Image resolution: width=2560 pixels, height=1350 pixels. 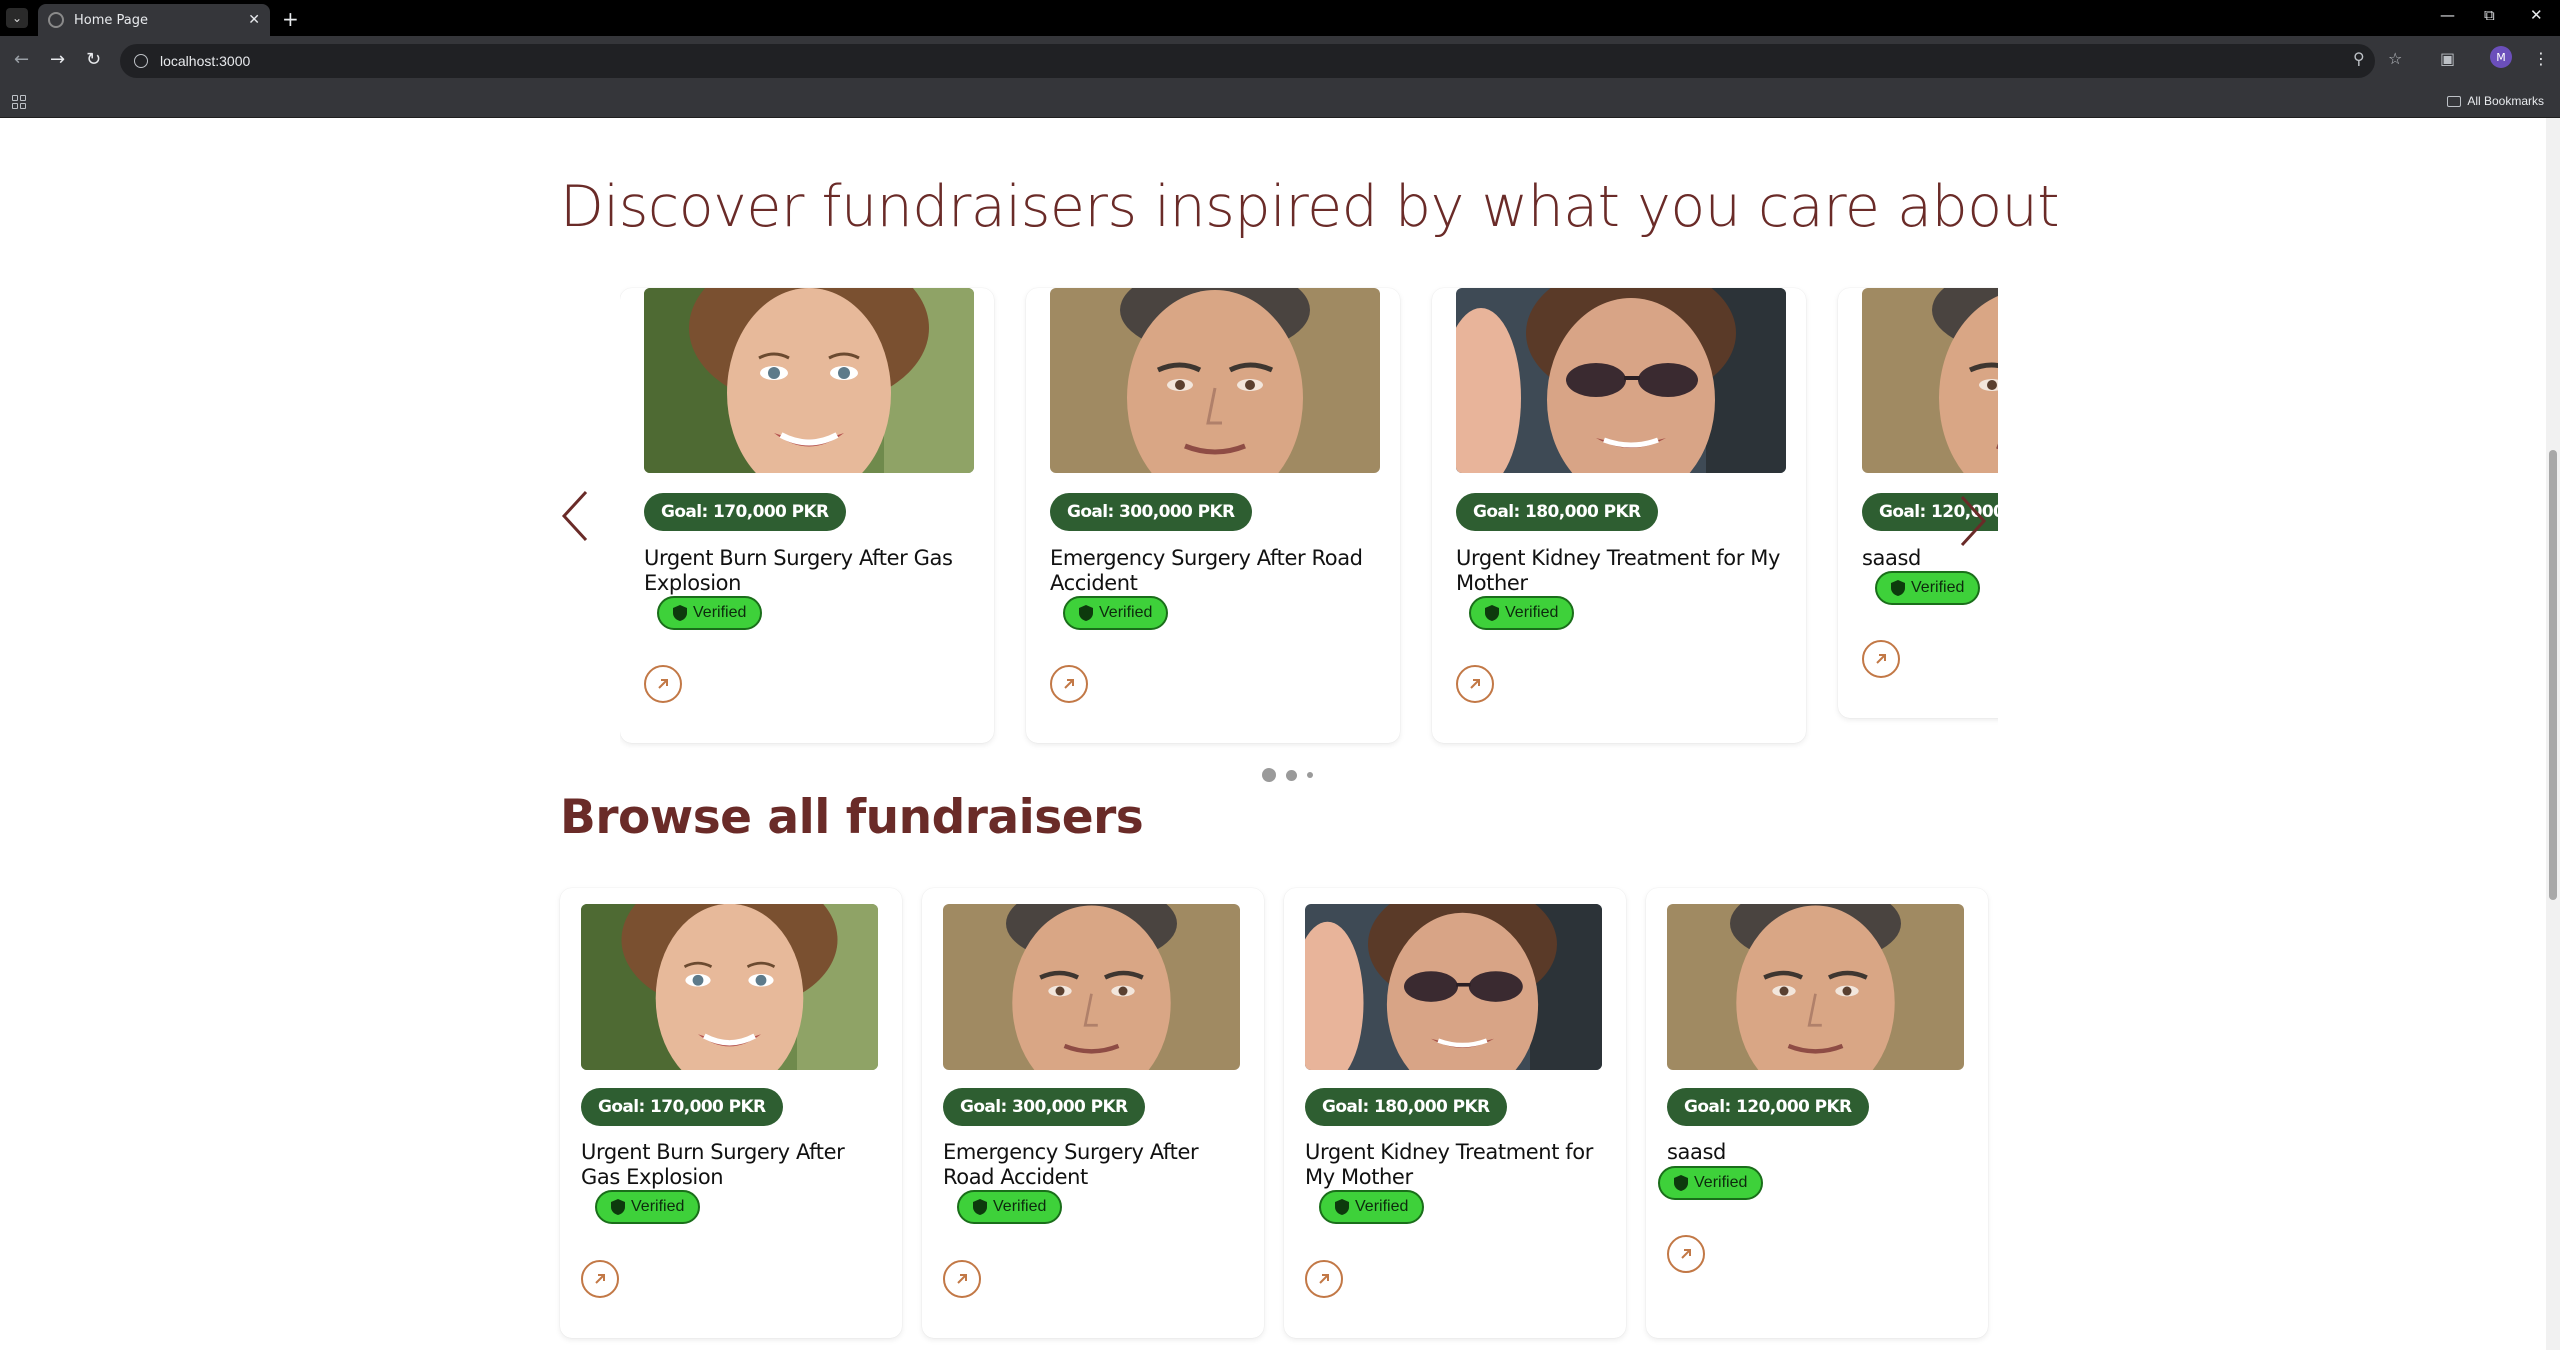 I want to click on browse-heading: Browse all fundraisers, so click(x=852, y=817).